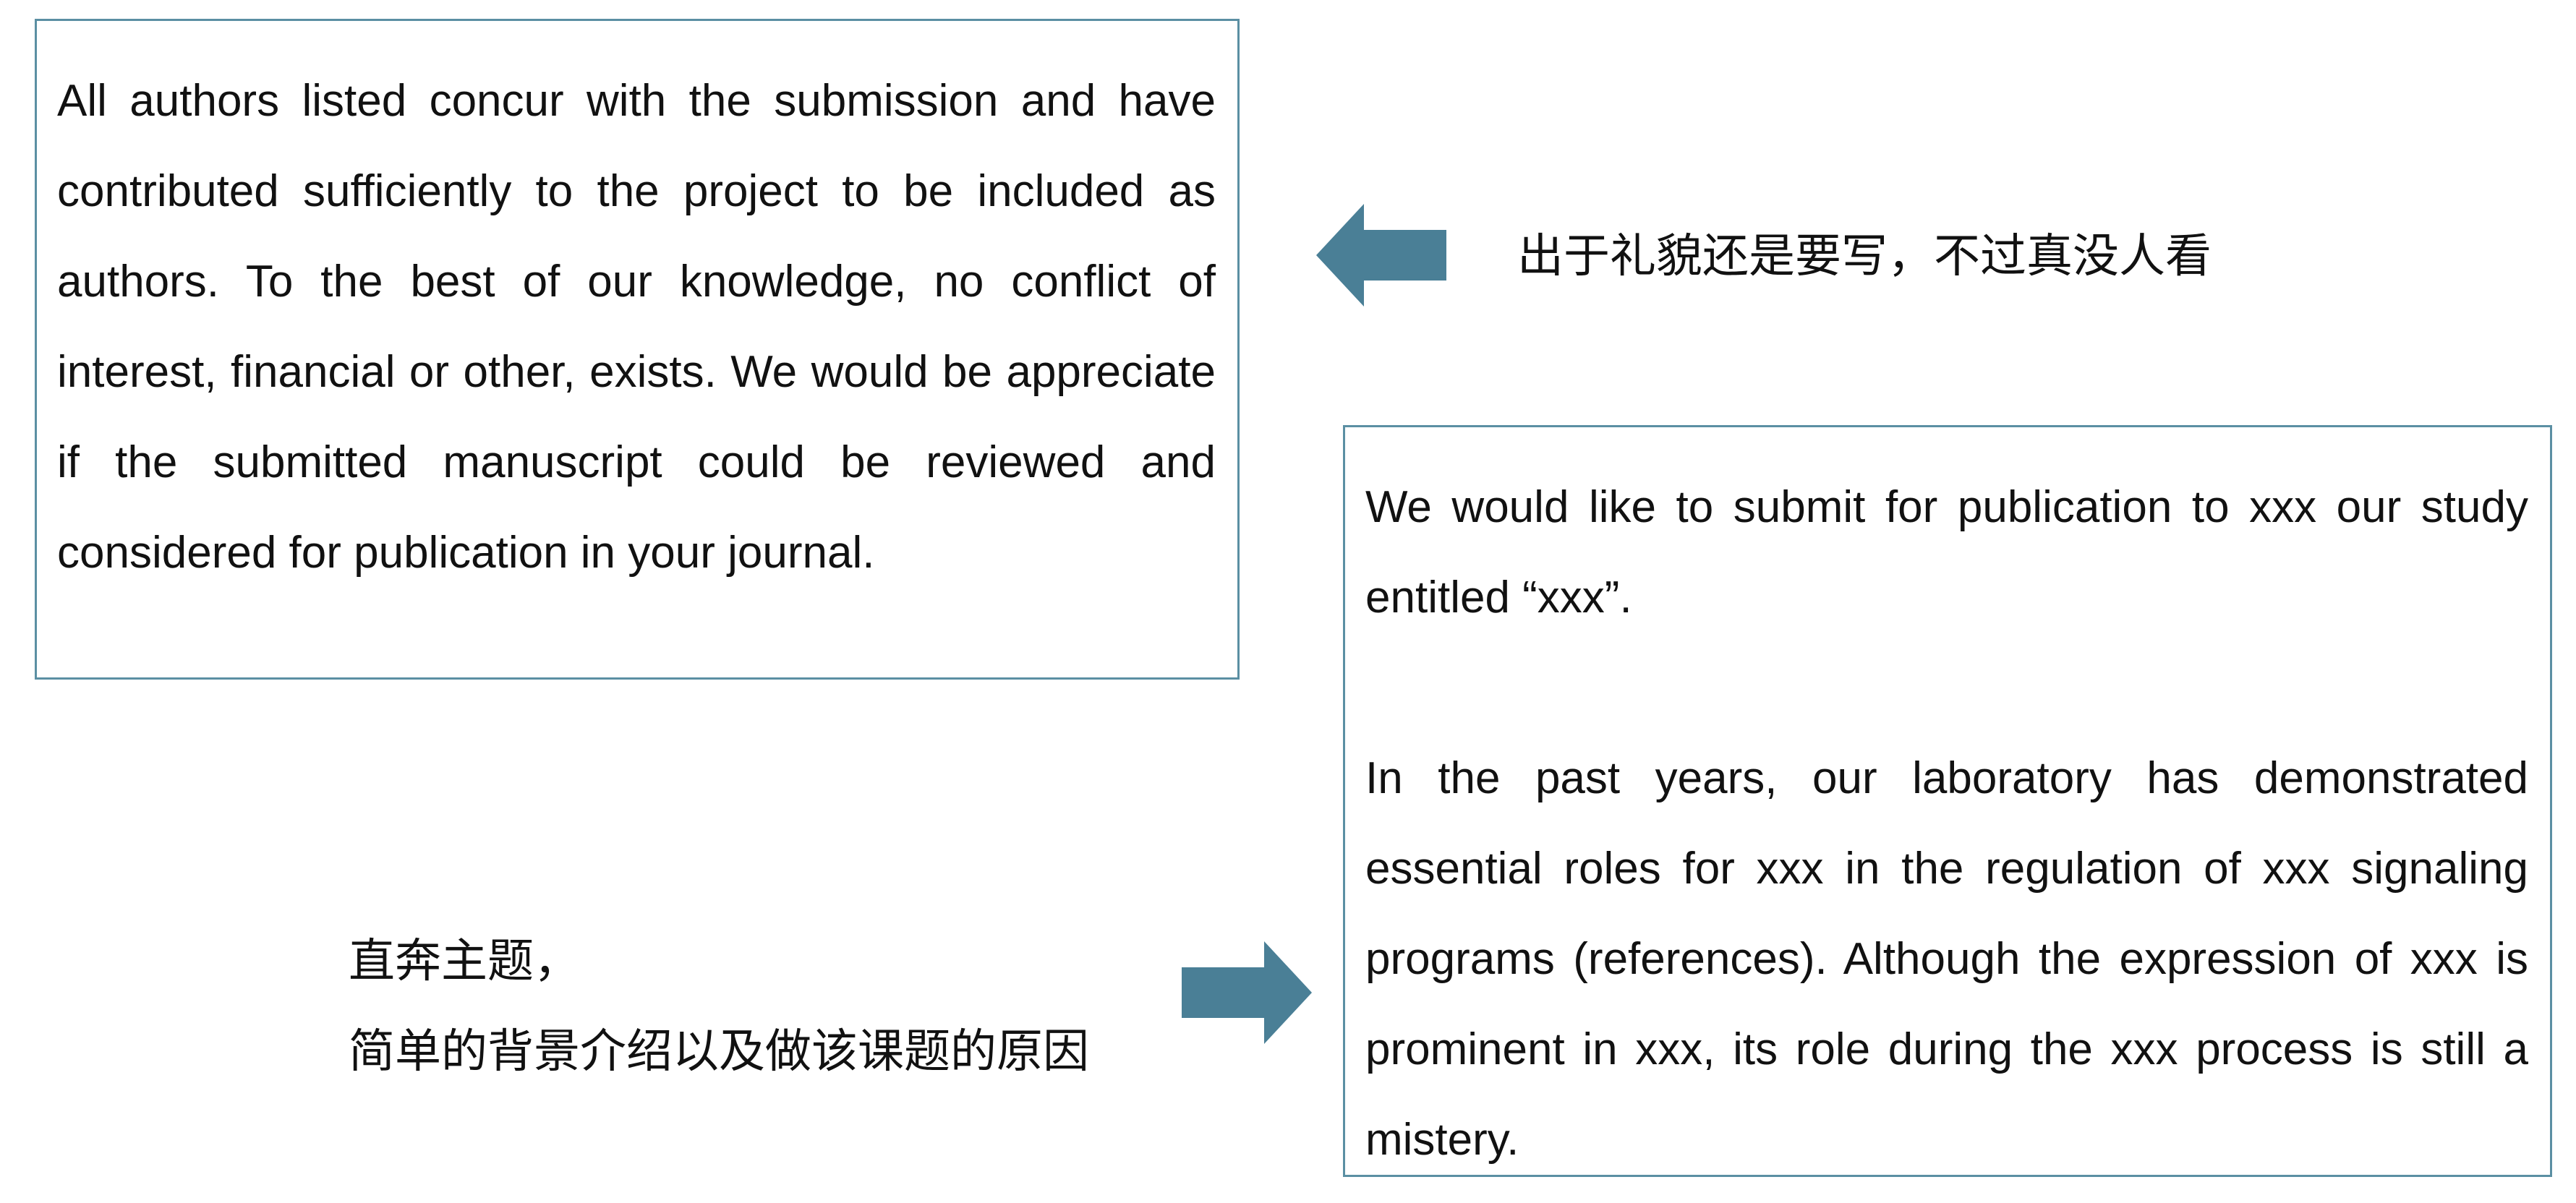 This screenshot has height=1203, width=2576. I want to click on arrow-left-icon, so click(1381, 255).